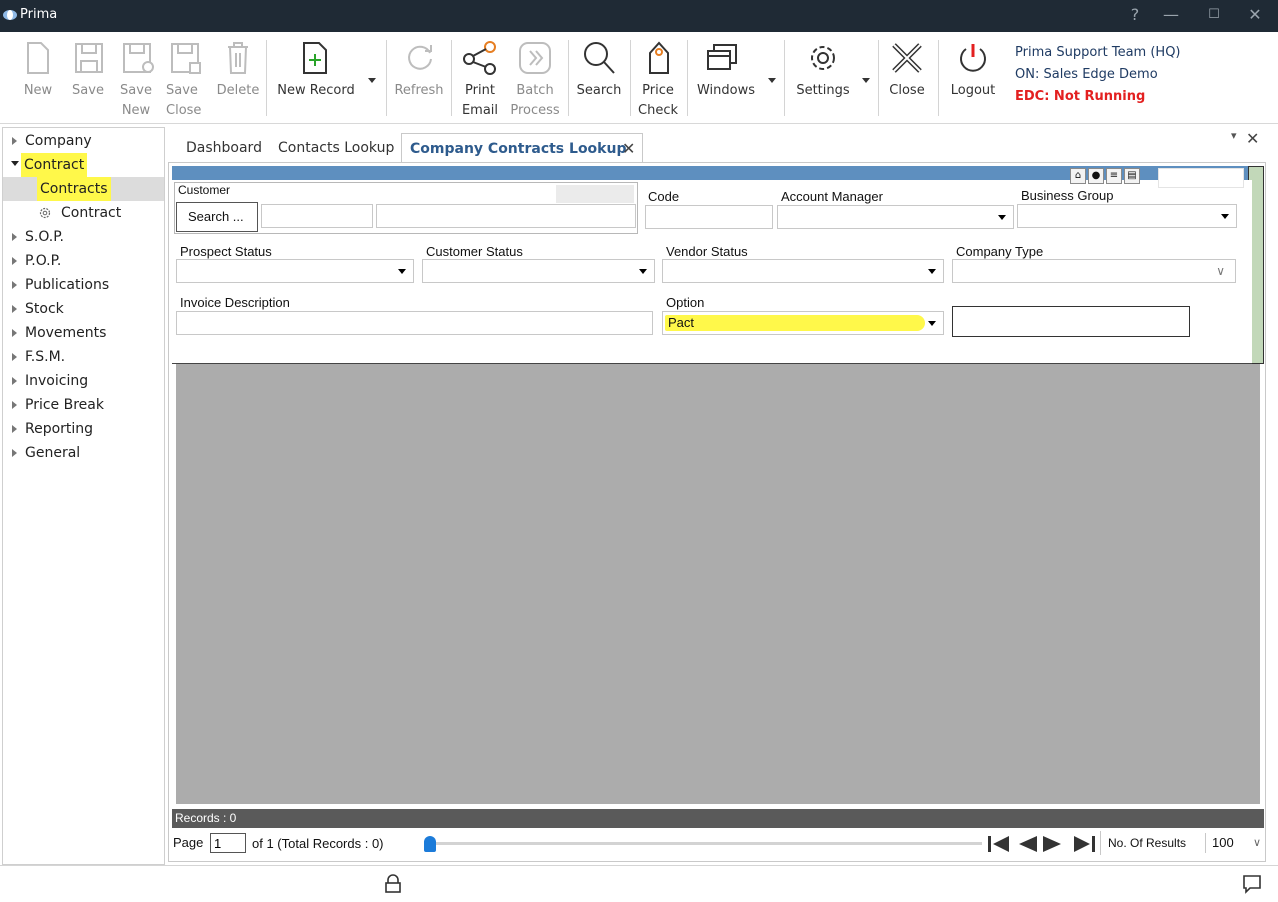 Image resolution: width=1278 pixels, height=902 pixels. Describe the element at coordinates (1071, 321) in the screenshot. I see `option-extra-input` at that location.